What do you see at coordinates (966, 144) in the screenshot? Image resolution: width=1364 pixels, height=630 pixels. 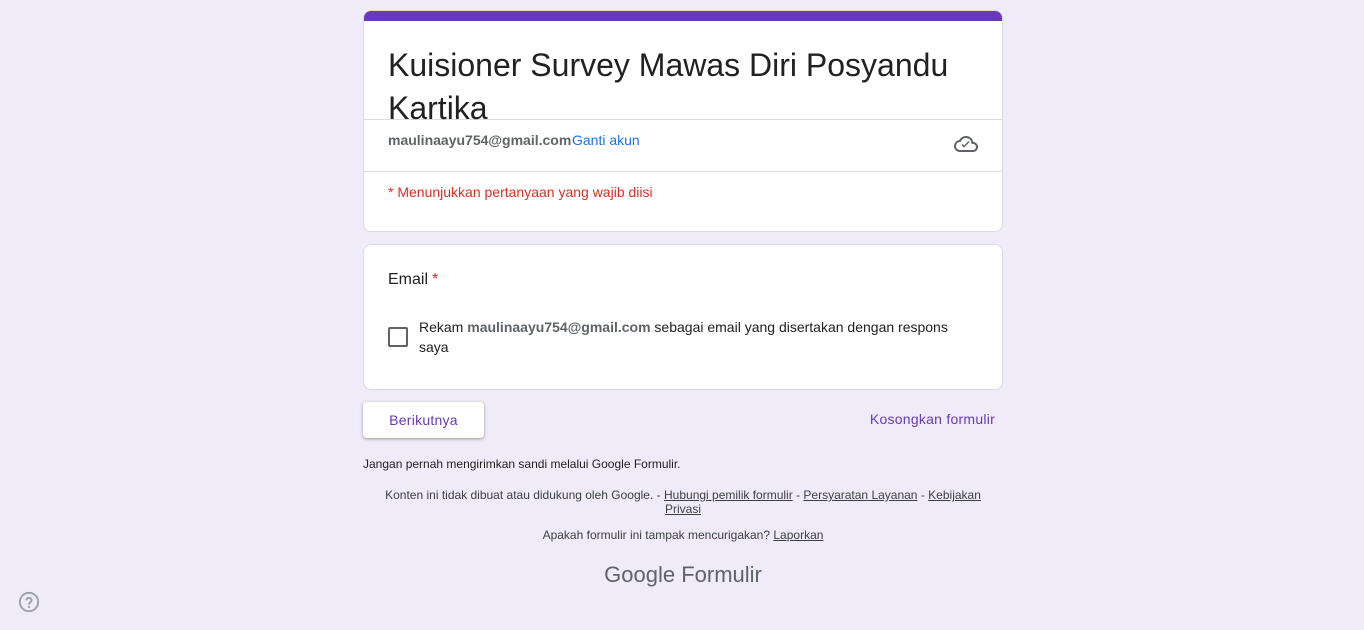 I see `cloud-check-icon` at bounding box center [966, 144].